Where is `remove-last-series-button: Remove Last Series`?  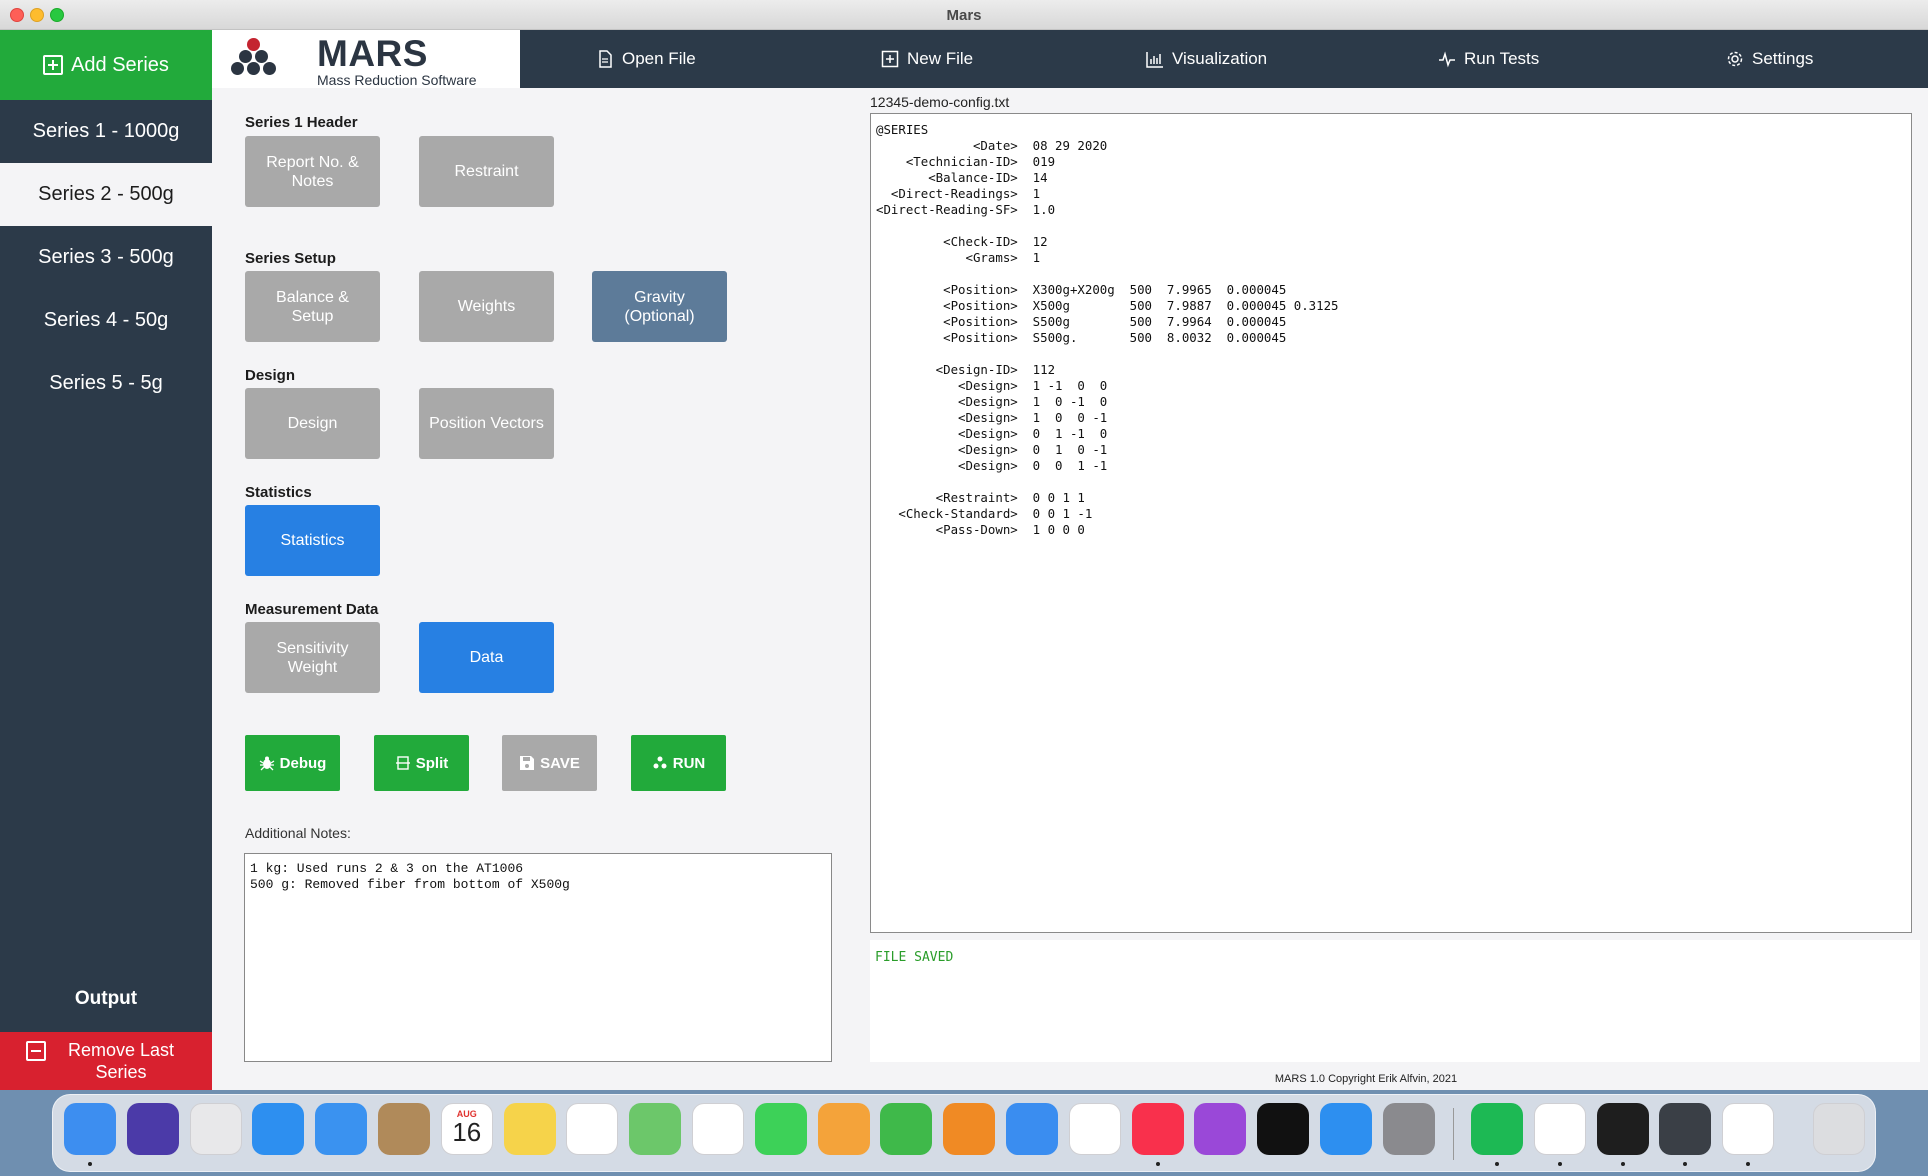 remove-last-series-button: Remove Last Series is located at coordinates (106, 1061).